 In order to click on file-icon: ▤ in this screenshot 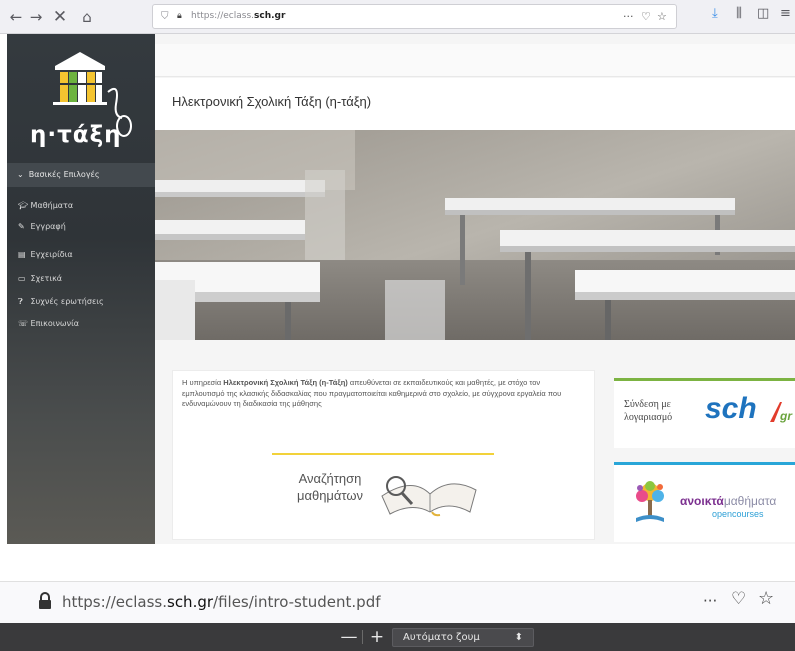, I will do `click(22, 254)`.